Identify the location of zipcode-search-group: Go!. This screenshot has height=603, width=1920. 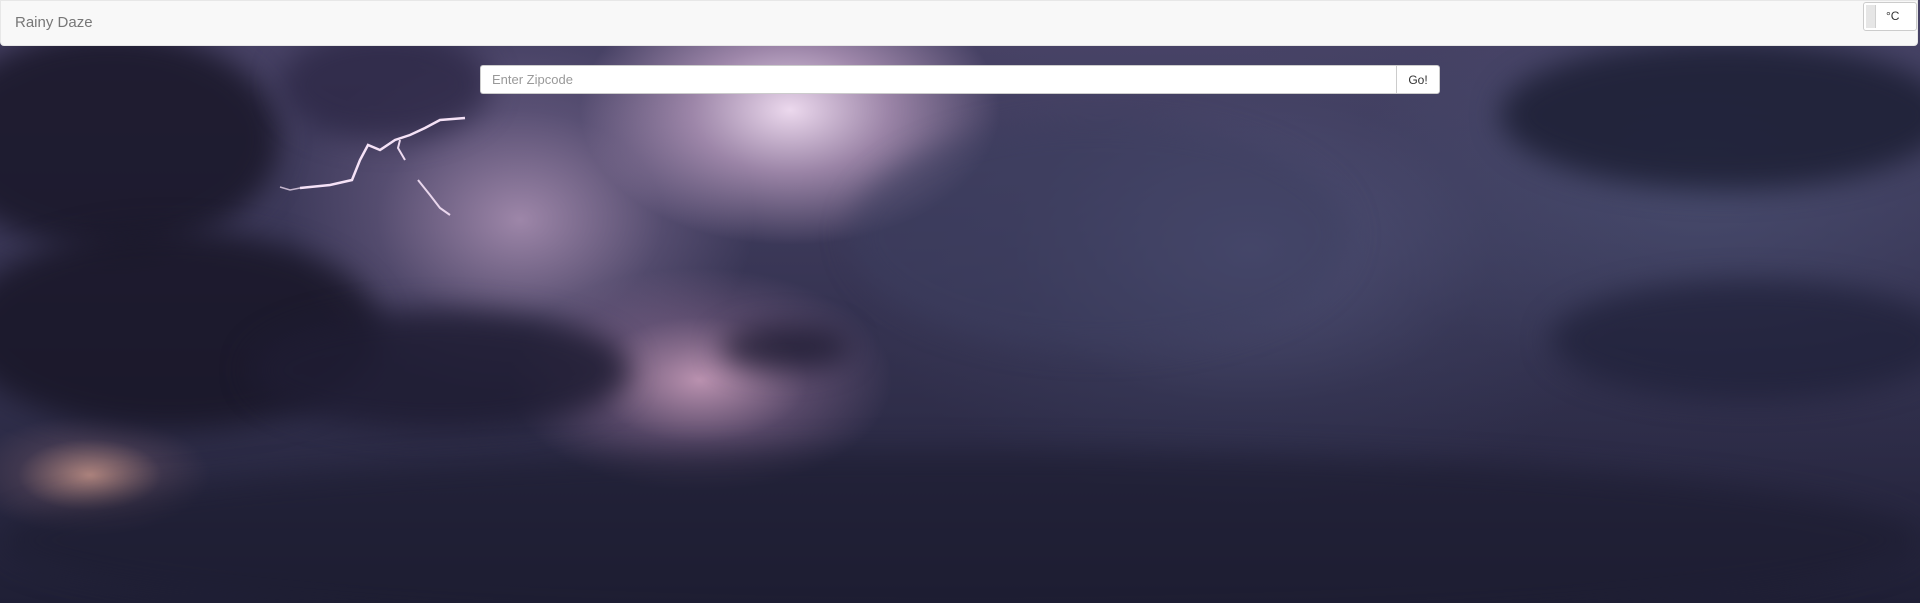
(960, 79).